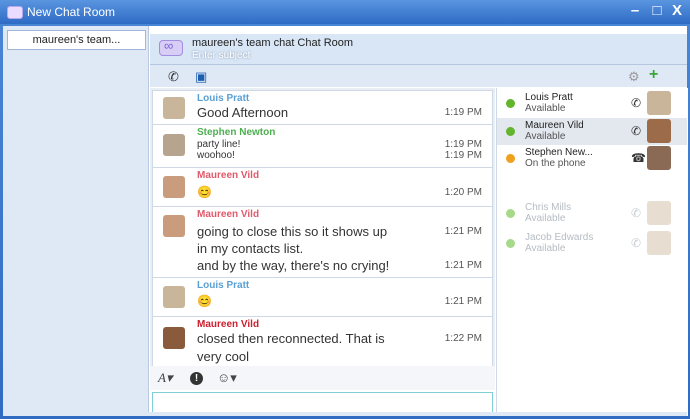 The width and height of the screenshot is (690, 419). What do you see at coordinates (216, 155) in the screenshot?
I see `message-text: woohoo!` at bounding box center [216, 155].